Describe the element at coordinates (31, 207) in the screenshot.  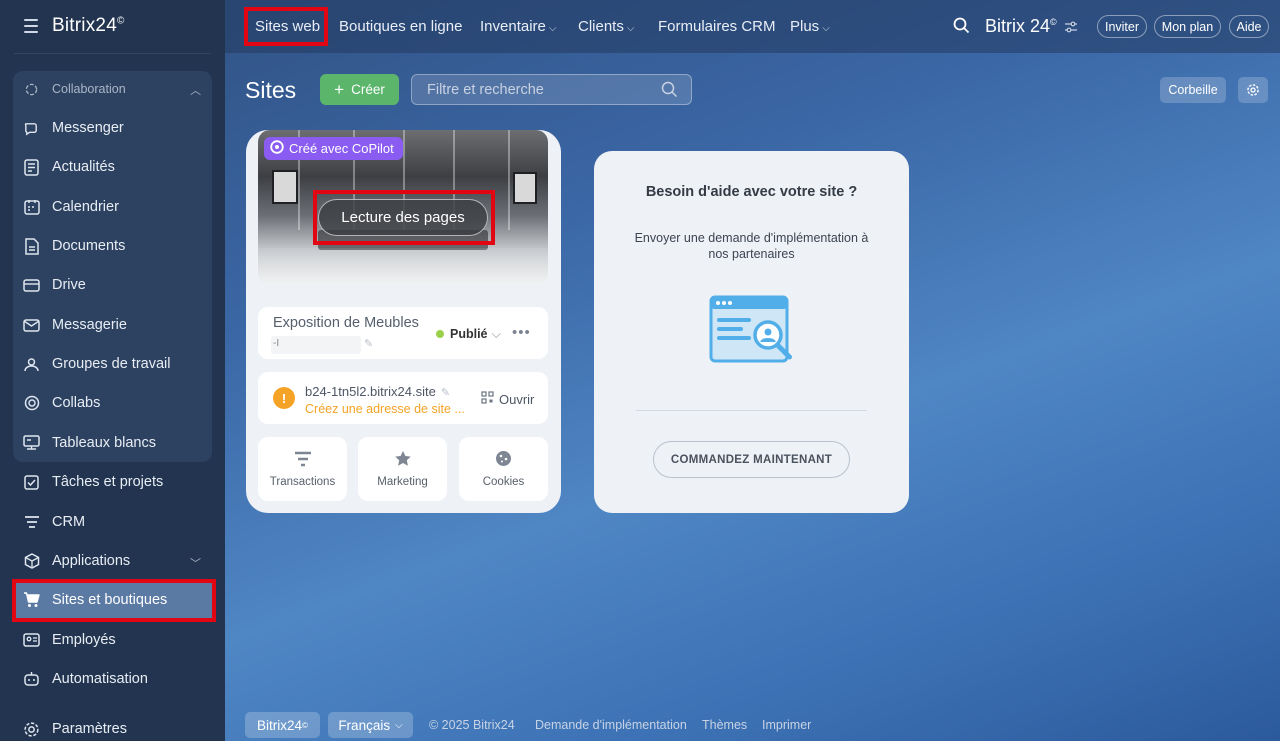
I see `calendar-icon` at that location.